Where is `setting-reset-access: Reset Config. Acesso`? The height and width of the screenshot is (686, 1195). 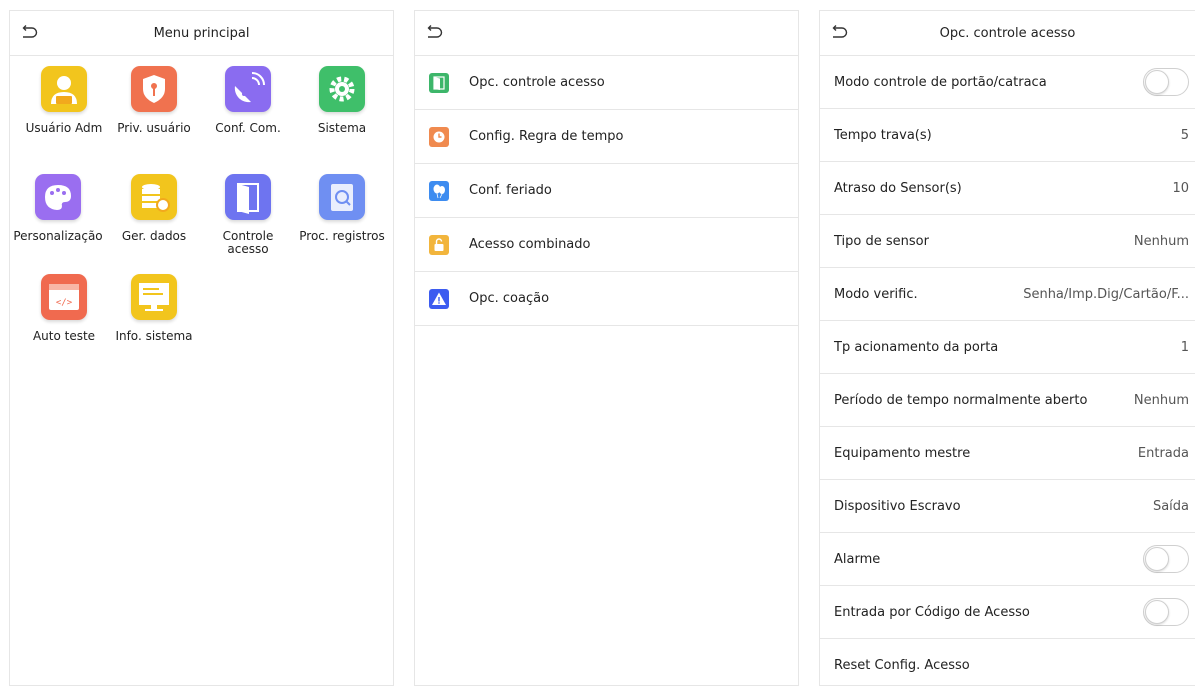 setting-reset-access: Reset Config. Acesso is located at coordinates (1007, 662).